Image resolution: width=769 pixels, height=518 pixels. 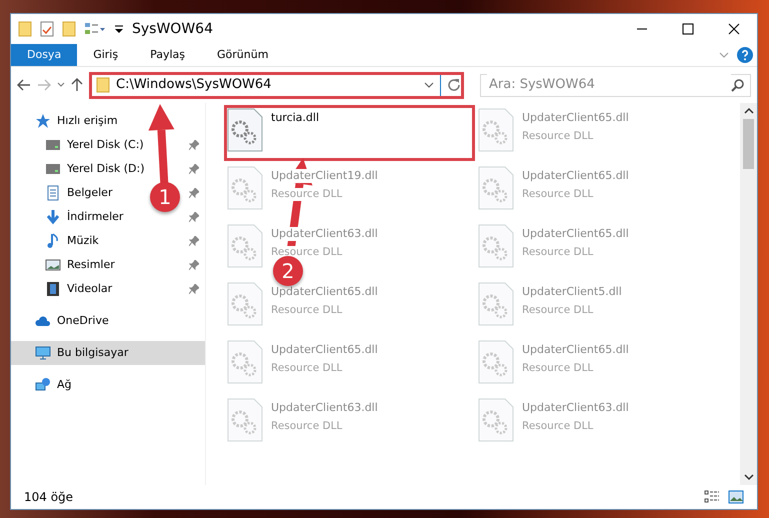 I want to click on recent-locations-icon, so click(x=61, y=85).